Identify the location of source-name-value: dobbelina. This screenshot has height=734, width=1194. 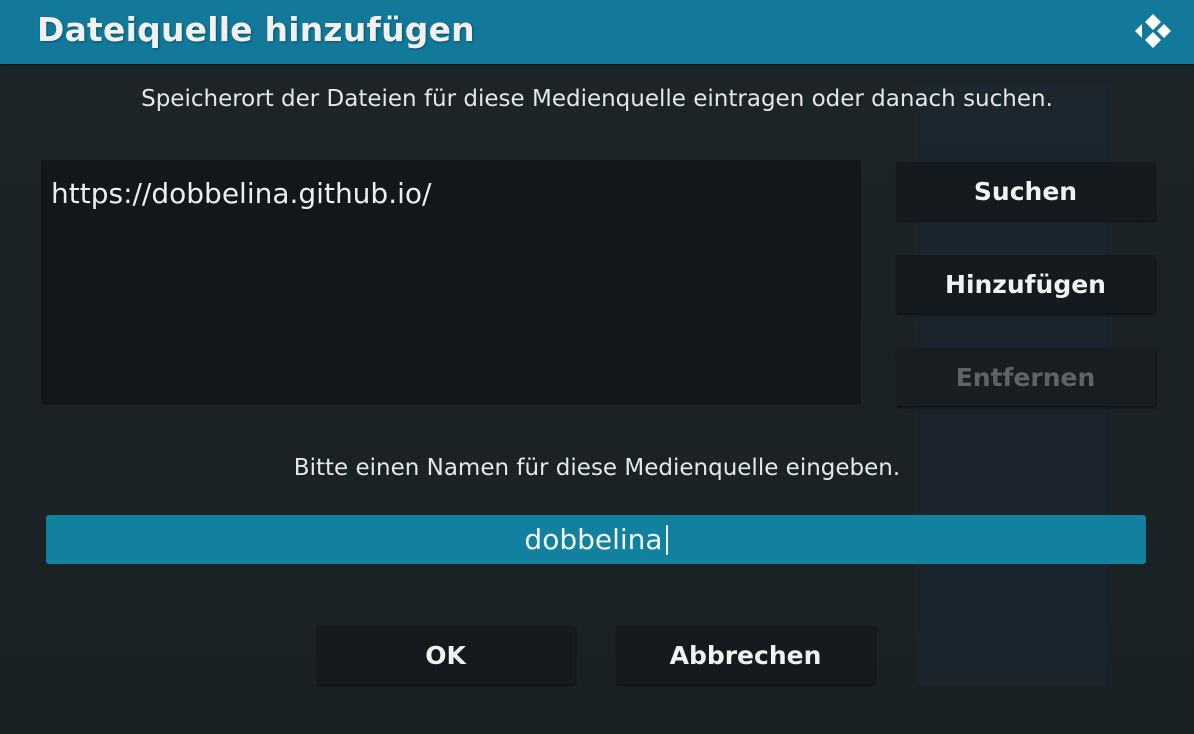
(593, 539).